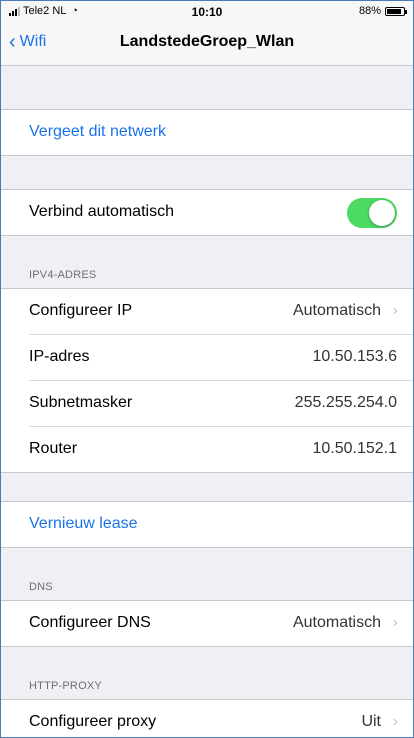 The width and height of the screenshot is (414, 738). I want to click on router-row: Router 10.50.152.1, so click(221, 449).